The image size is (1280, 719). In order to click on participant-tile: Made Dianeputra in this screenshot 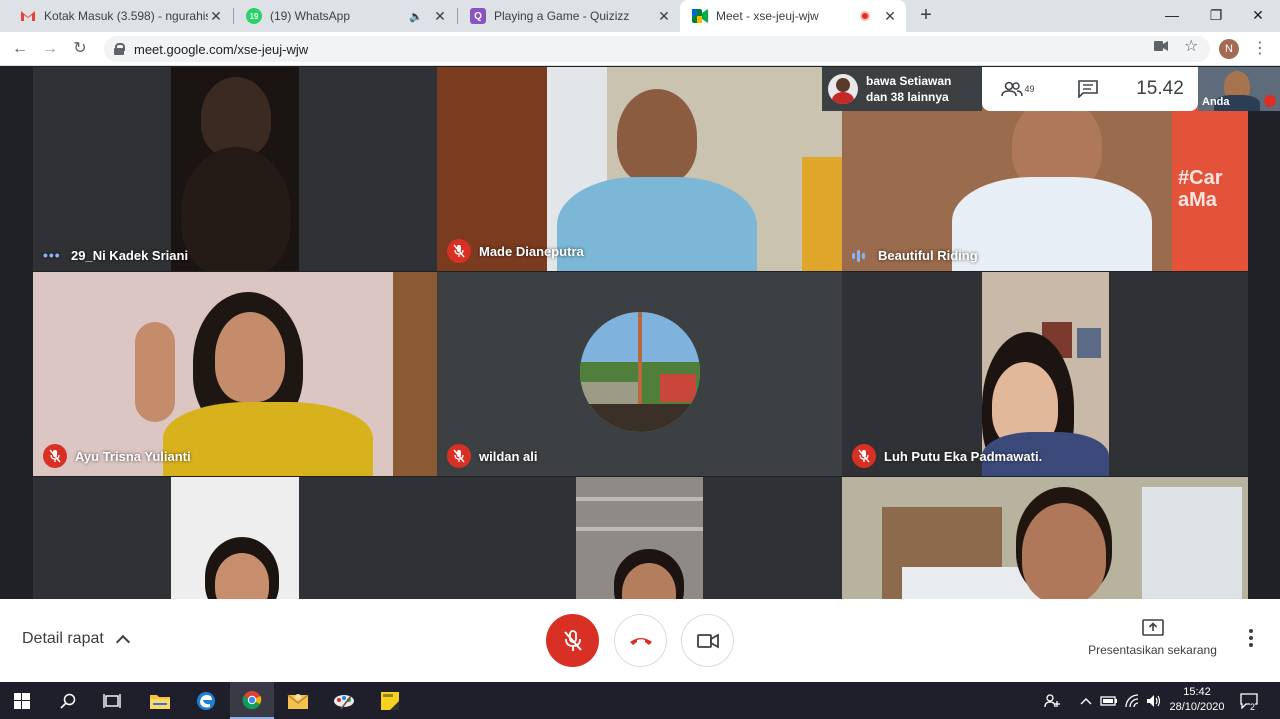, I will do `click(639, 169)`.